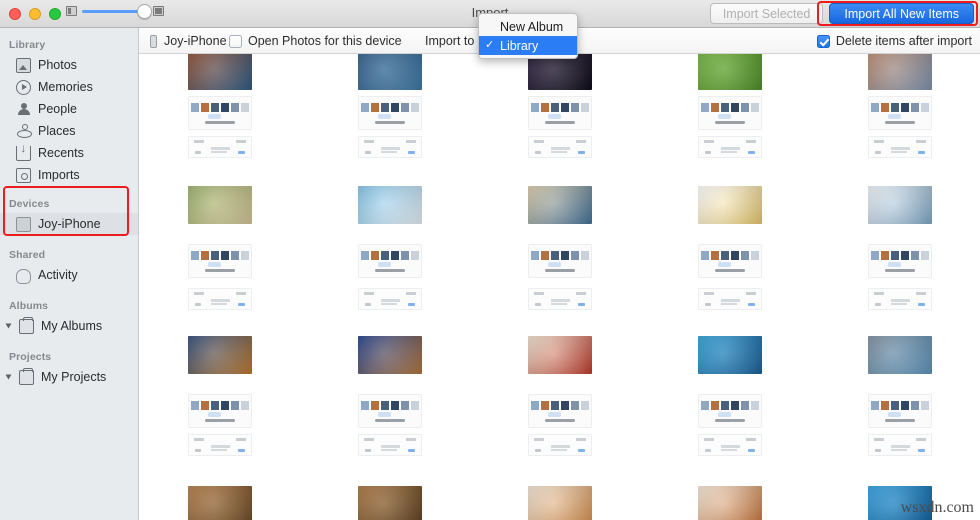  I want to click on imports-icon, so click(23, 175).